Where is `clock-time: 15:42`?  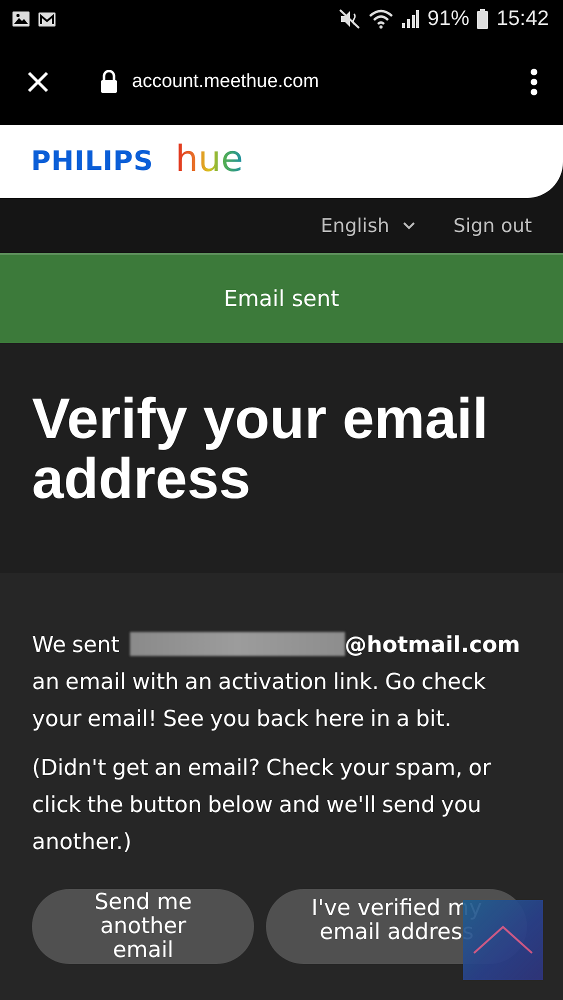 clock-time: 15:42 is located at coordinates (522, 19).